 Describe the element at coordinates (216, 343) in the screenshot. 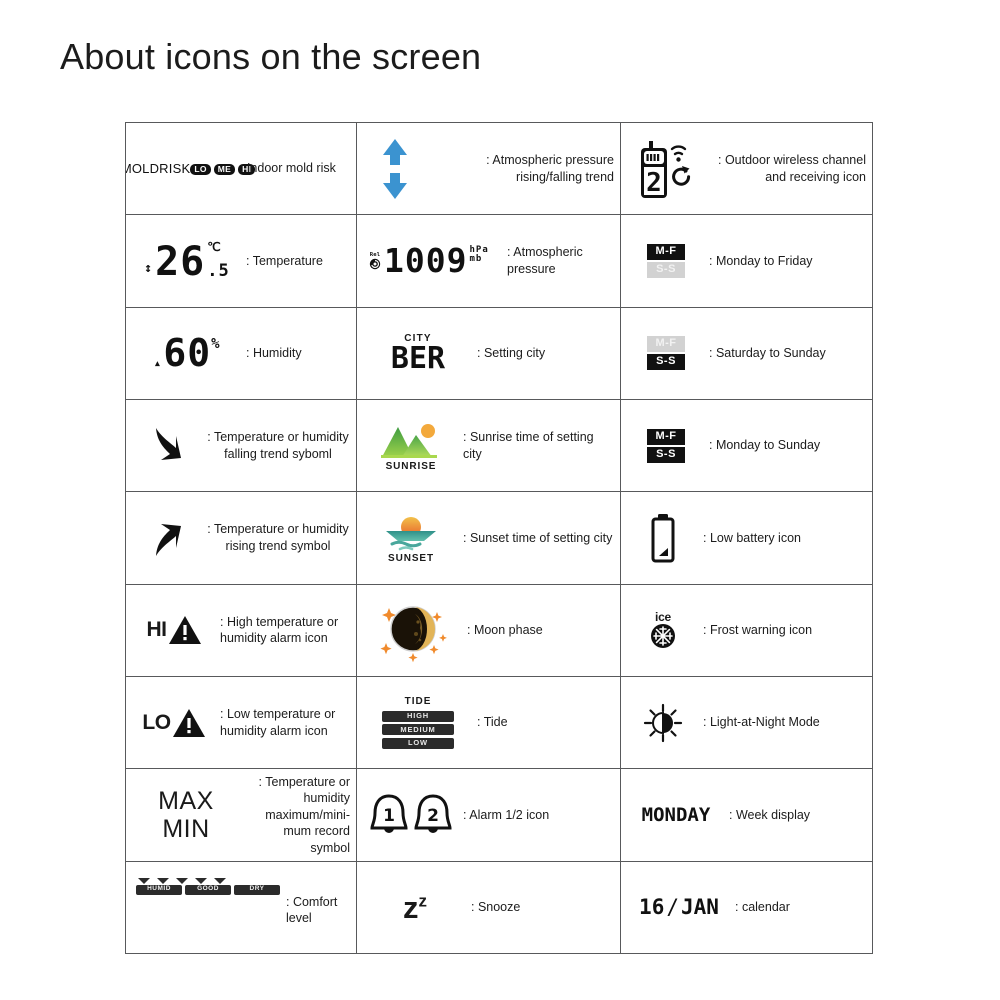

I see `humidity-unit: %` at that location.